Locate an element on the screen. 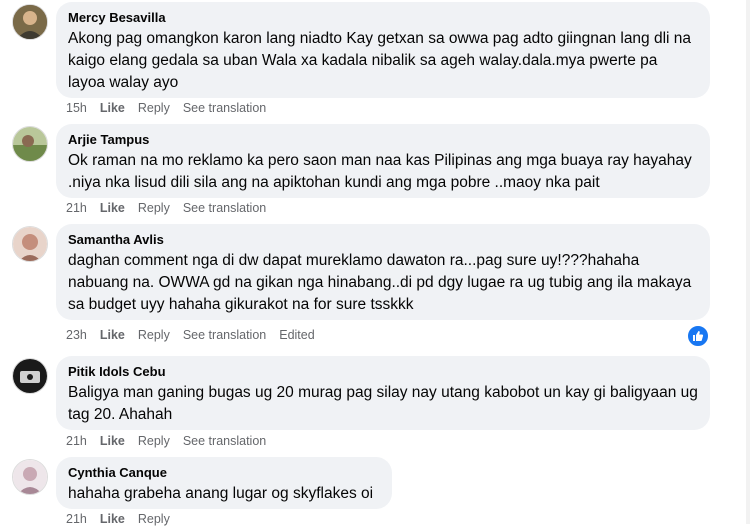 This screenshot has width=750, height=526. comment-author: Cynthia Canque is located at coordinates (224, 472).